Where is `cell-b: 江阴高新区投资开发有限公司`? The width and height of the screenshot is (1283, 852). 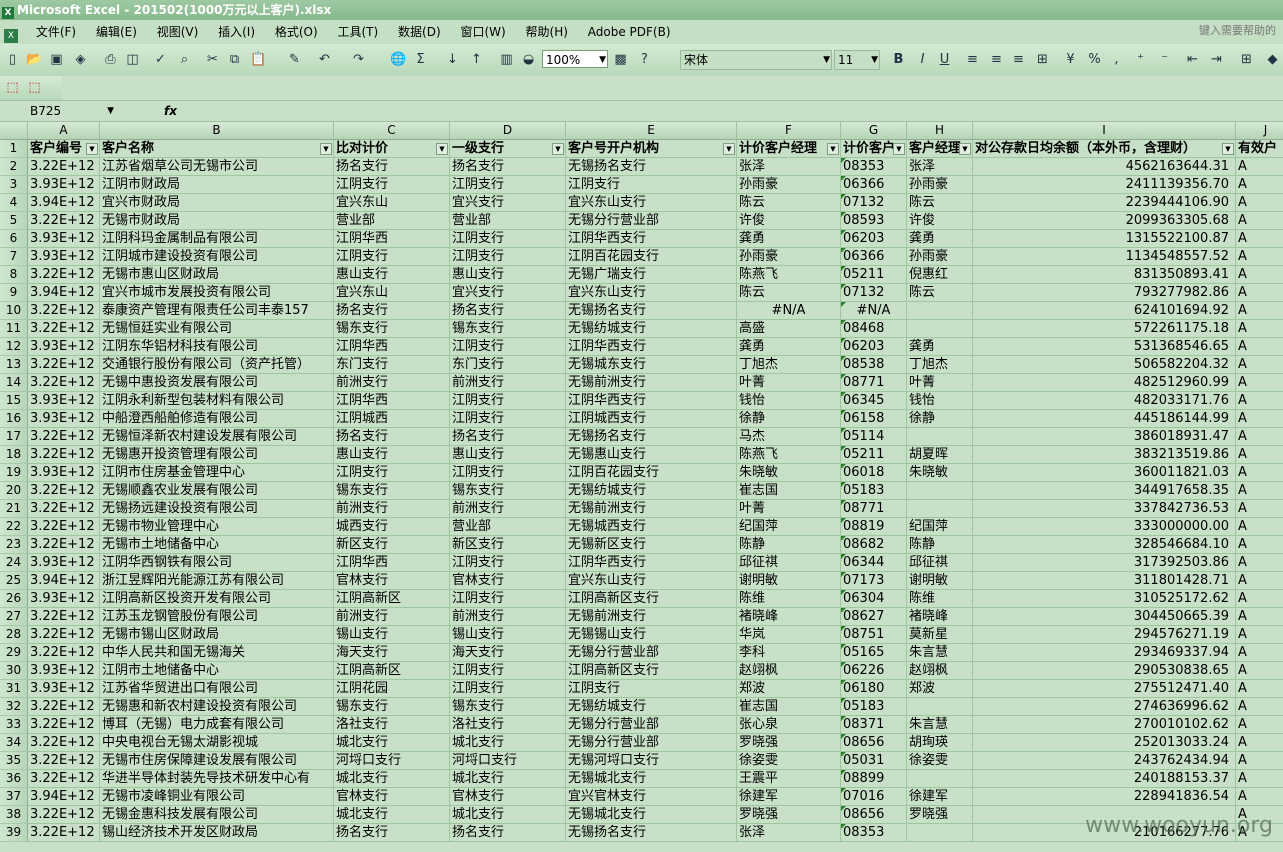 cell-b: 江阴高新区投资开发有限公司 is located at coordinates (217, 599).